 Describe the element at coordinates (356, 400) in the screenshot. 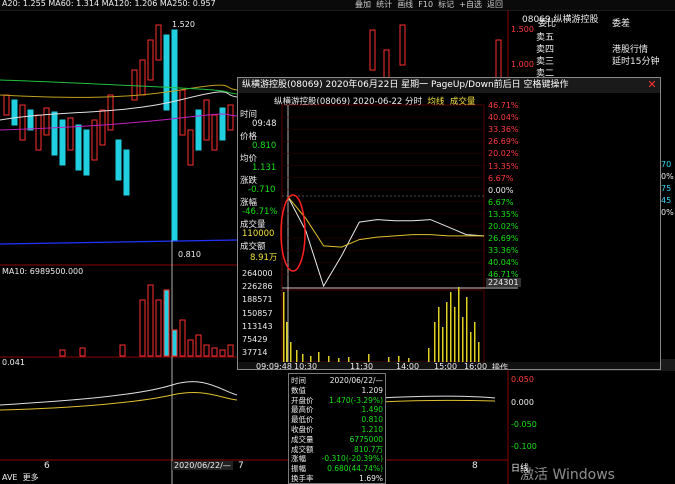

I see `info-value: 1.470(-3.29%)` at that location.